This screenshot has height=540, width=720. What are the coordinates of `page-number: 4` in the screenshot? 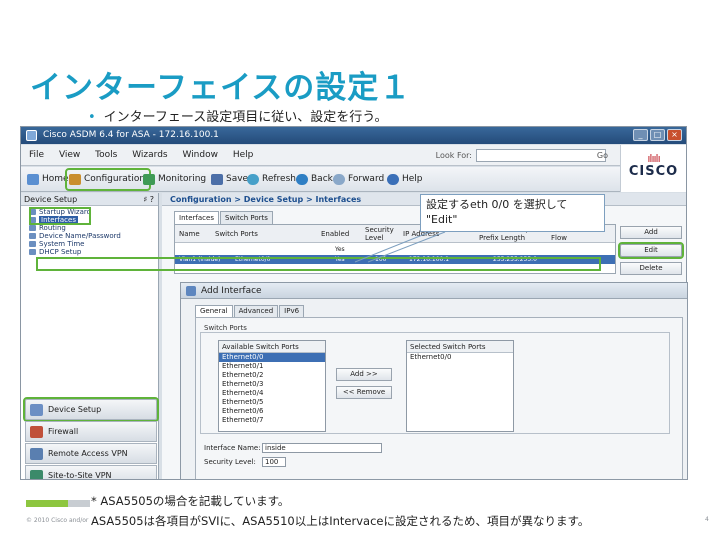 It's located at (707, 519).